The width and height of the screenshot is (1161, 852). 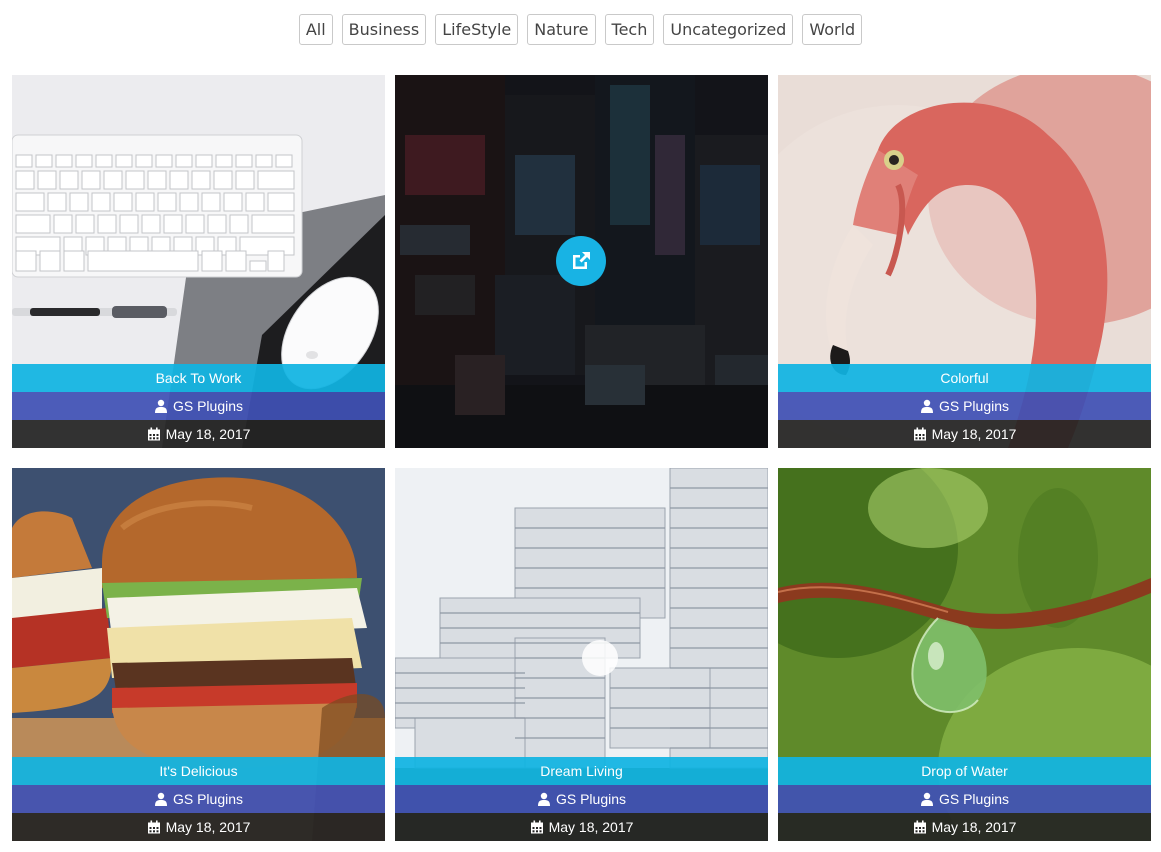 I want to click on external-link-icon, so click(x=581, y=261).